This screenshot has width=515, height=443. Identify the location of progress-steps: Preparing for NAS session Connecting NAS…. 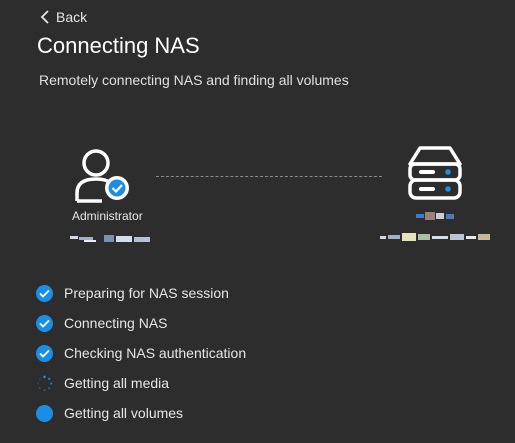
(141, 353).